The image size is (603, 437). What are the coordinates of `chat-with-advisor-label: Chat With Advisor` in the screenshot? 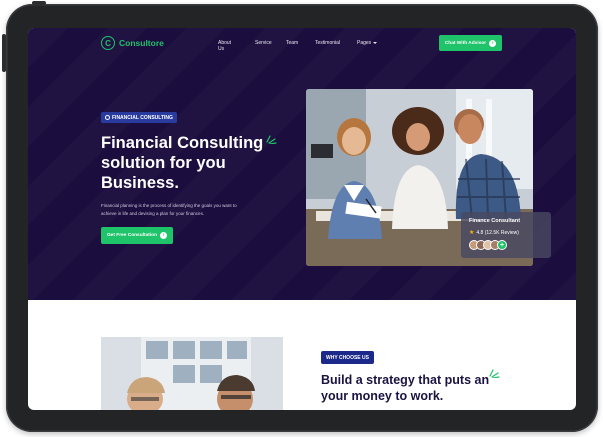 It's located at (465, 43).